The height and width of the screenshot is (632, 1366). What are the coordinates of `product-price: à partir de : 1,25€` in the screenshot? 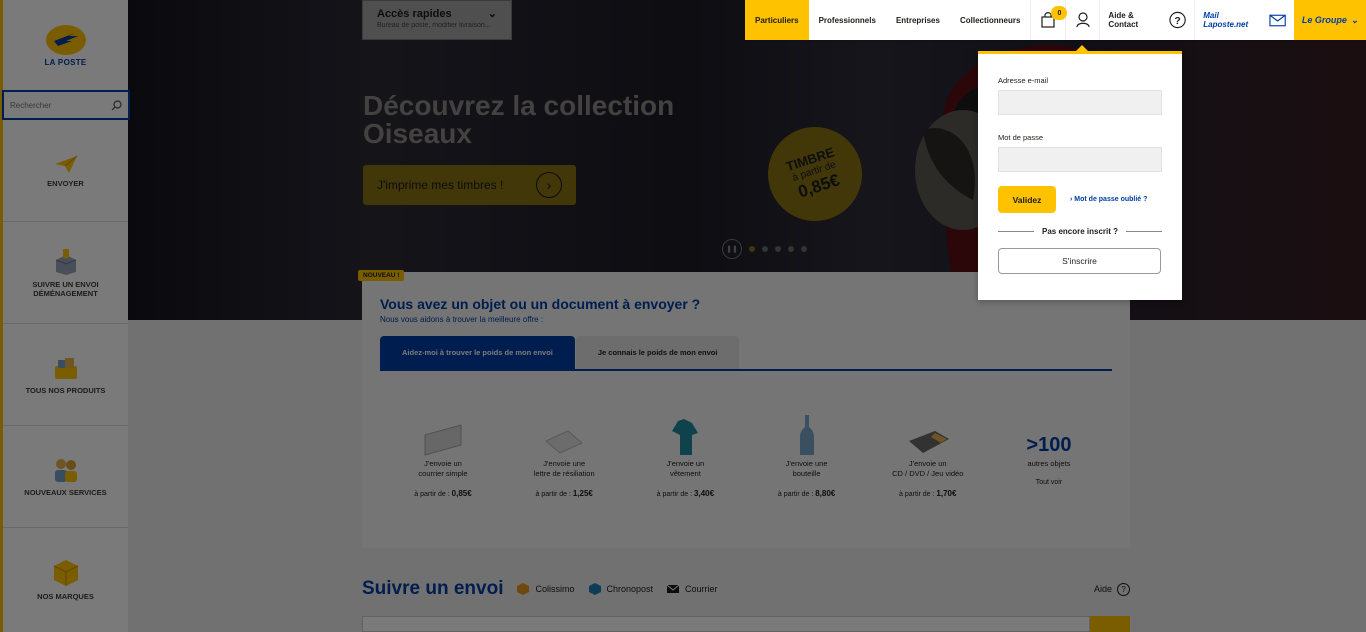 It's located at (564, 494).